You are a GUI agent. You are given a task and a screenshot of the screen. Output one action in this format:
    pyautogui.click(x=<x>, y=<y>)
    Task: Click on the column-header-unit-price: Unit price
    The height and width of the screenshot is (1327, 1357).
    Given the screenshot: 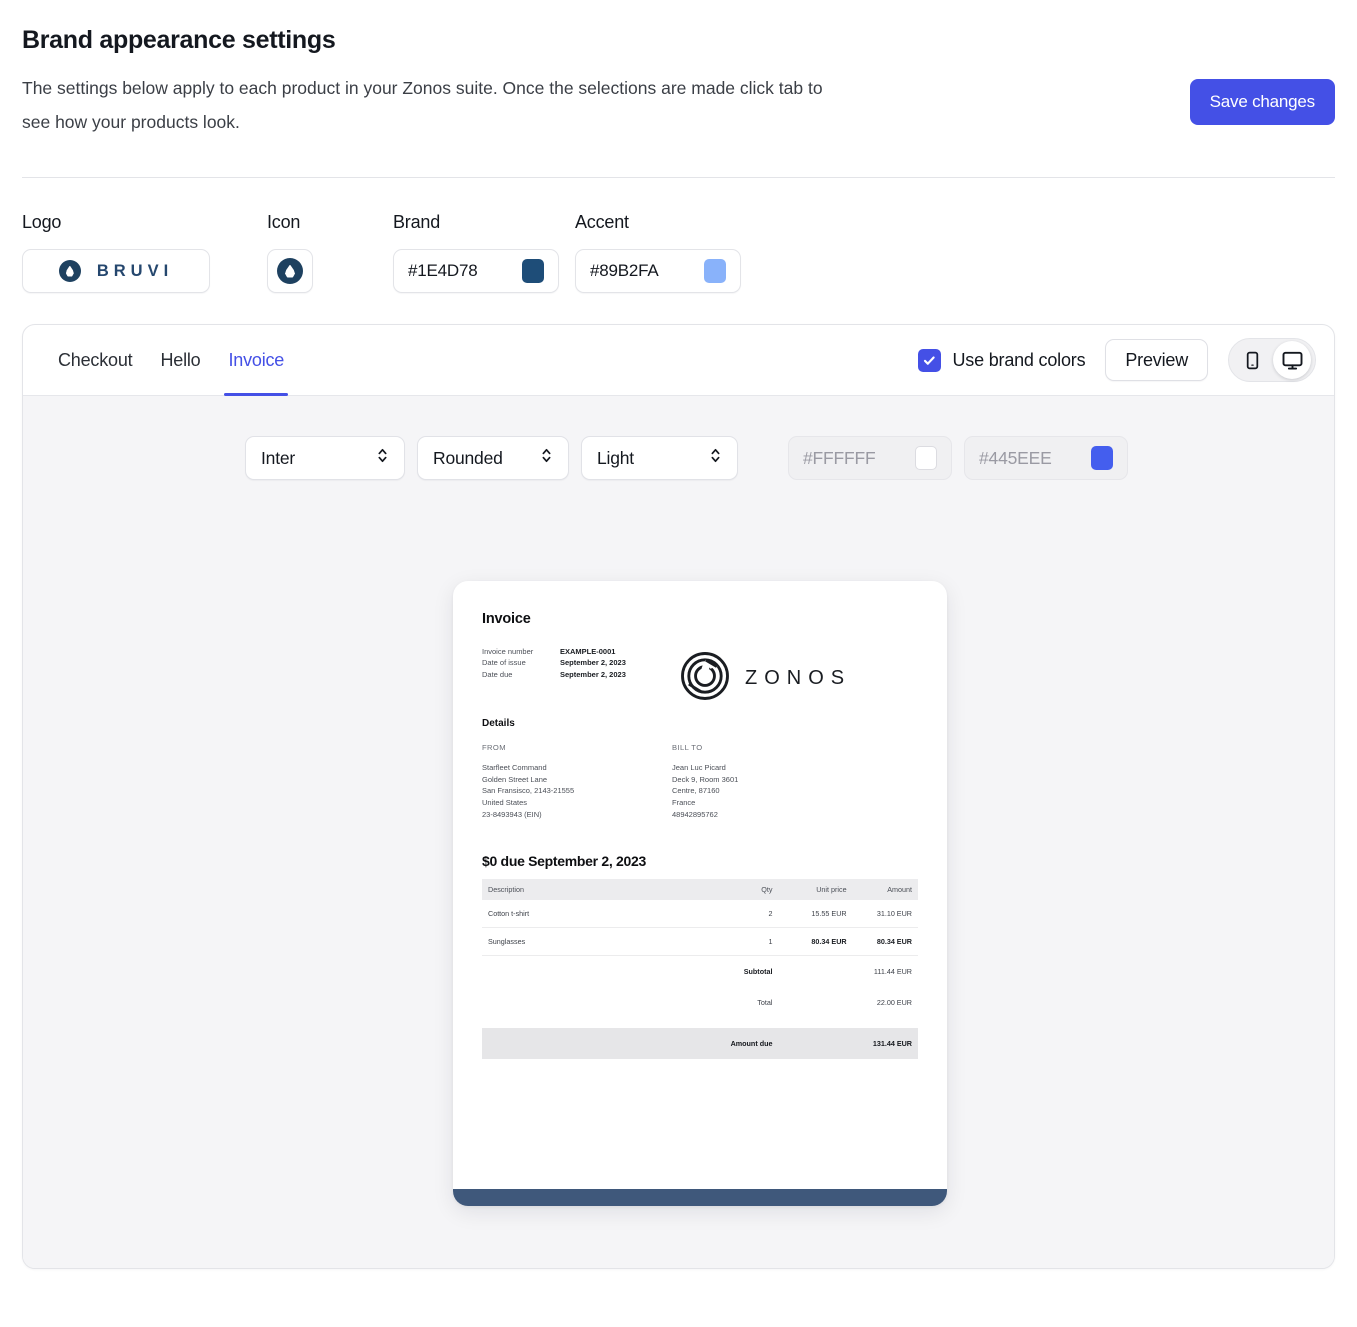 What is the action you would take?
    pyautogui.click(x=815, y=890)
    